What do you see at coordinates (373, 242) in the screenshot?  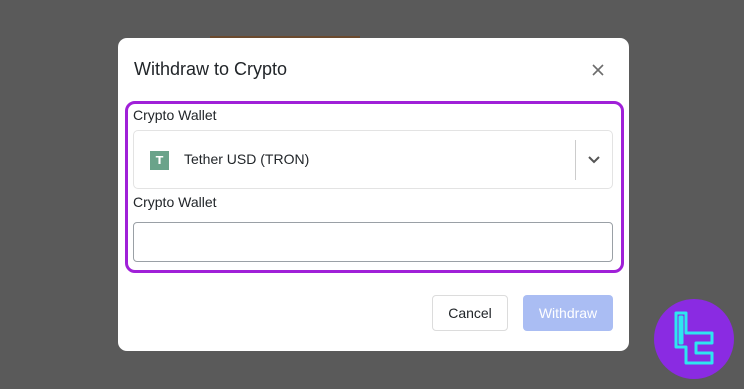 I see `wallet-address-input` at bounding box center [373, 242].